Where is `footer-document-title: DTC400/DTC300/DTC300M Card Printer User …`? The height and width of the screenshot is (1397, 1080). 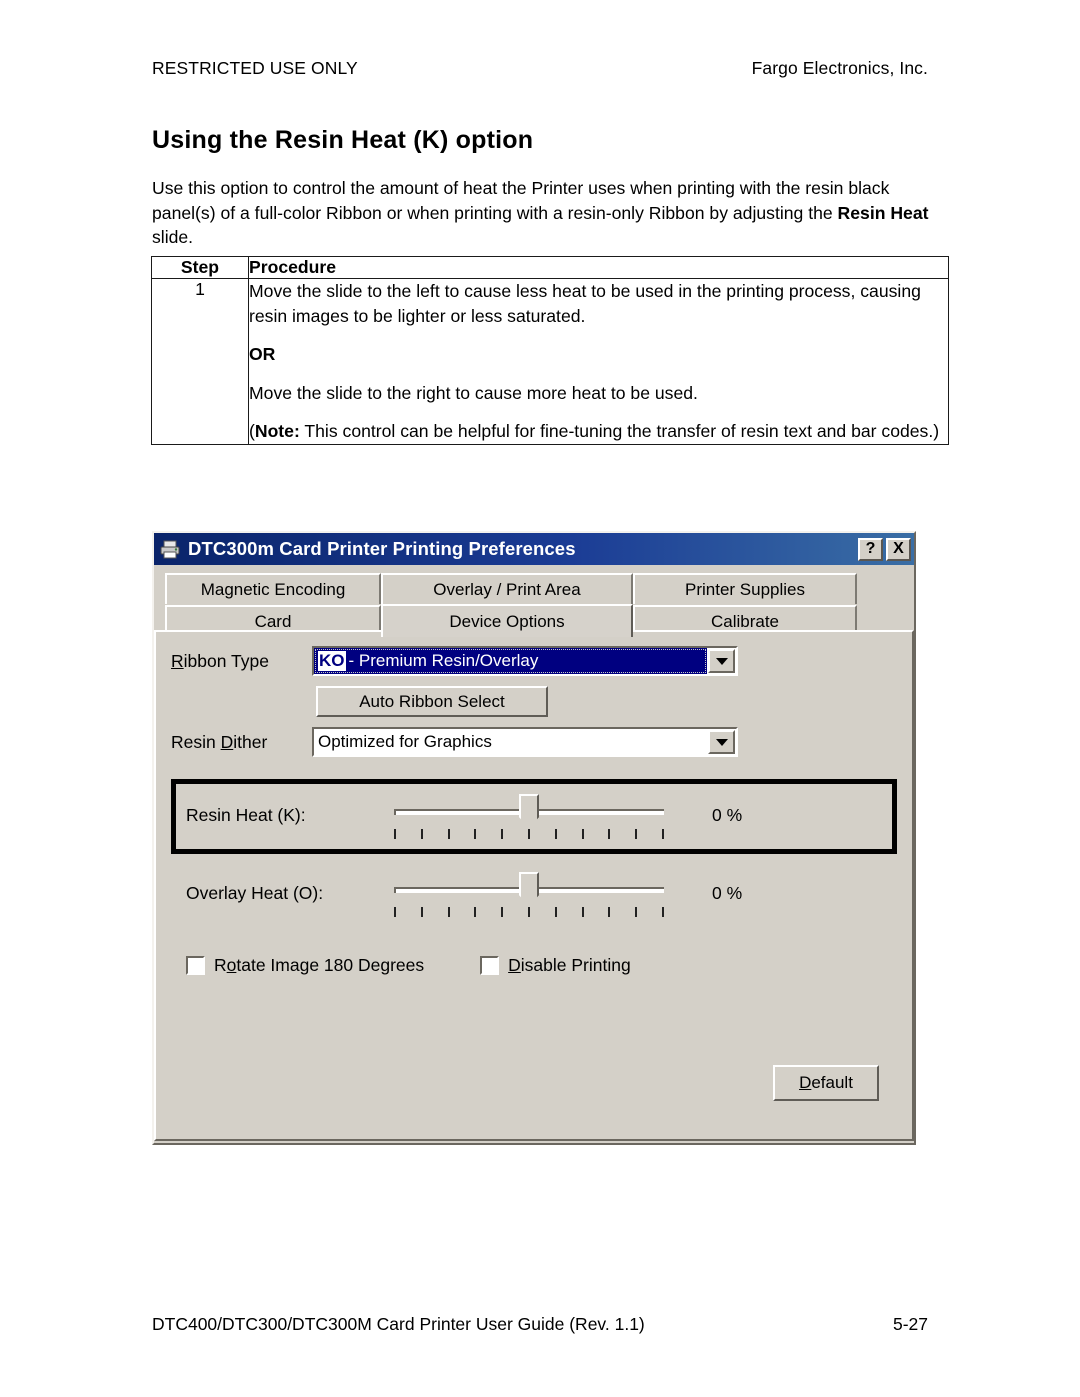
footer-document-title: DTC400/DTC300/DTC300M Card Printer User … is located at coordinates (398, 1324).